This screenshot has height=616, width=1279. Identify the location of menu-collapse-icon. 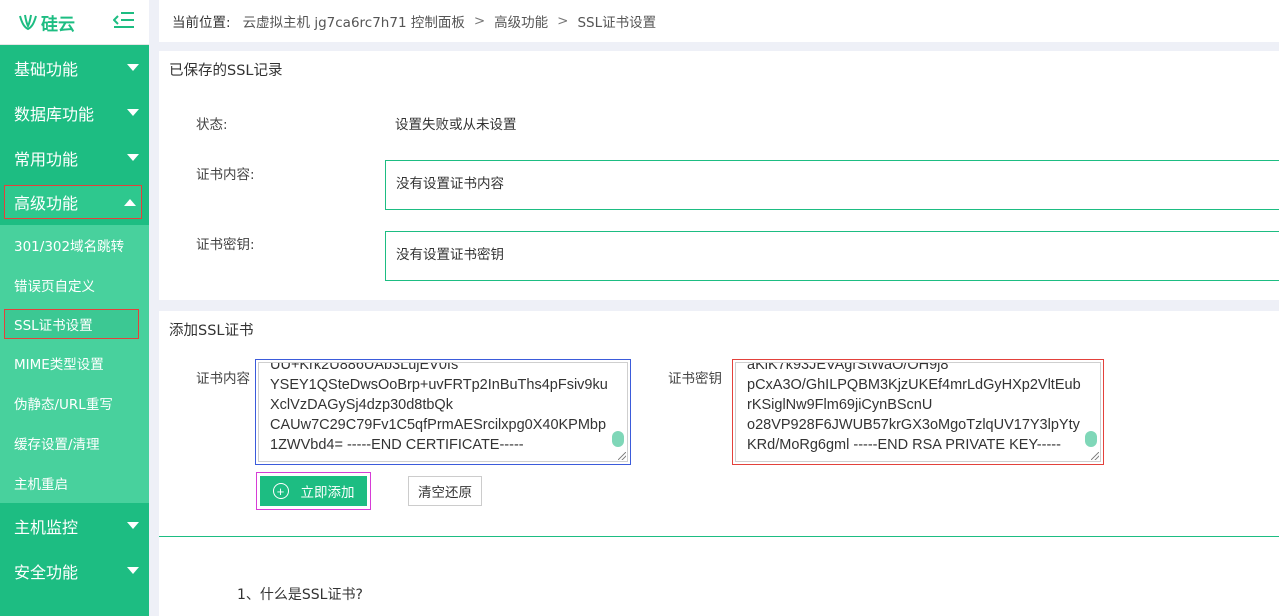
(123, 22).